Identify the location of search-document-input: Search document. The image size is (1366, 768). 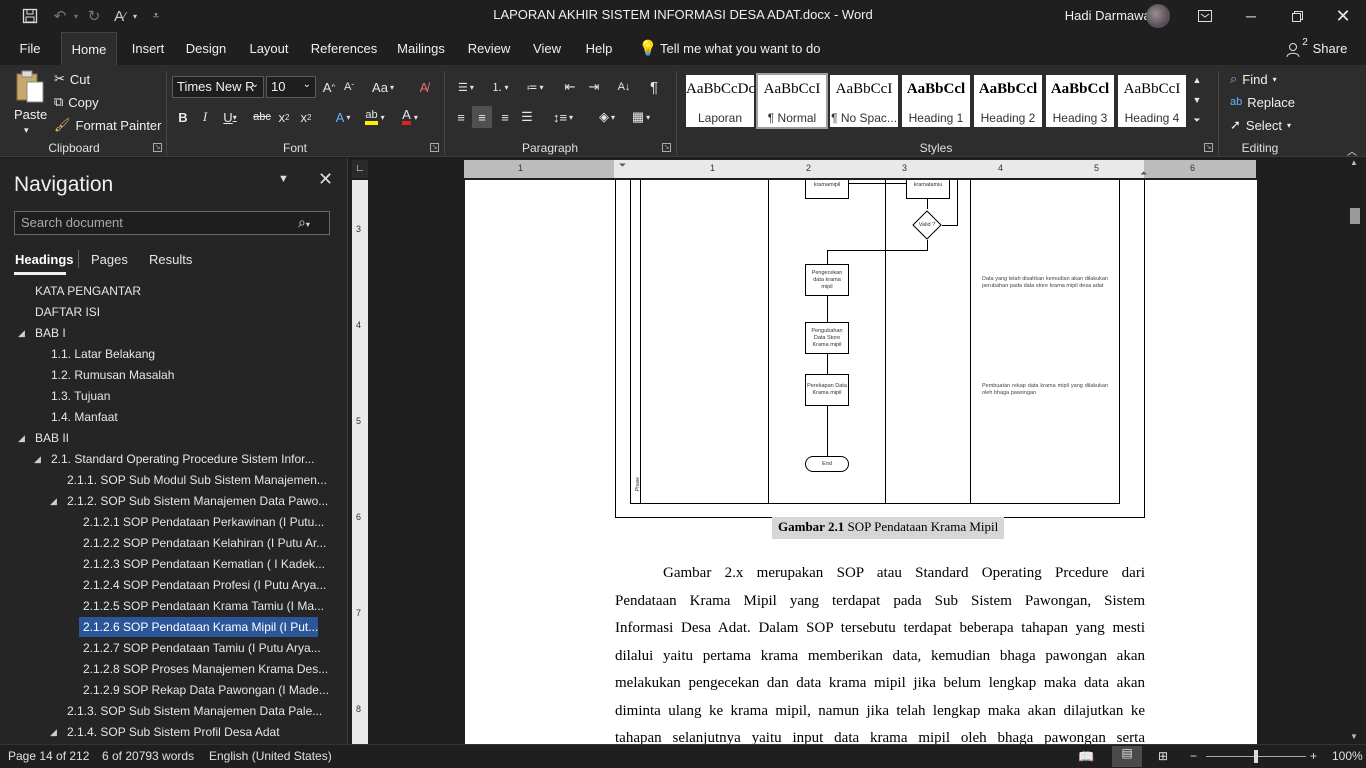
(172, 223).